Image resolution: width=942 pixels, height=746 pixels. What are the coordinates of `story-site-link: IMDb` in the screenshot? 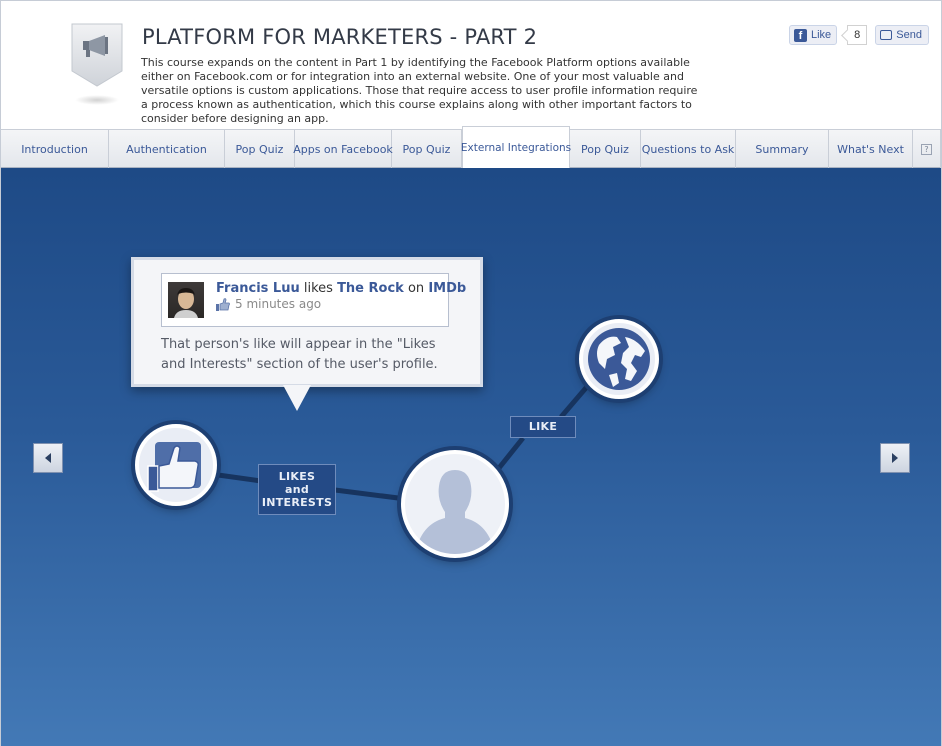 It's located at (447, 288).